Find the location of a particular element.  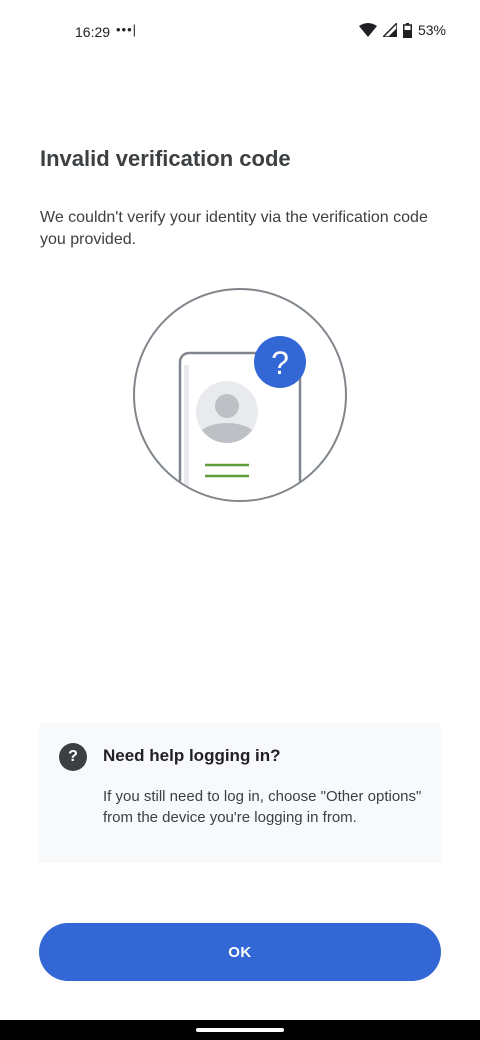

question-badge-glyph: ? is located at coordinates (280, 363).